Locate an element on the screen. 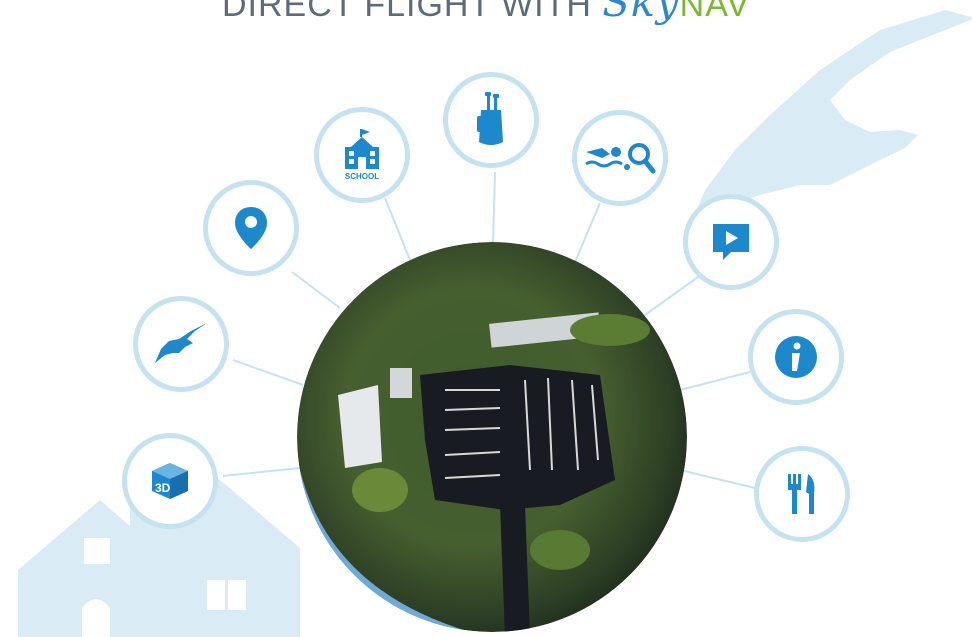 This screenshot has height=637, width=972. node-golf is located at coordinates (491, 120).